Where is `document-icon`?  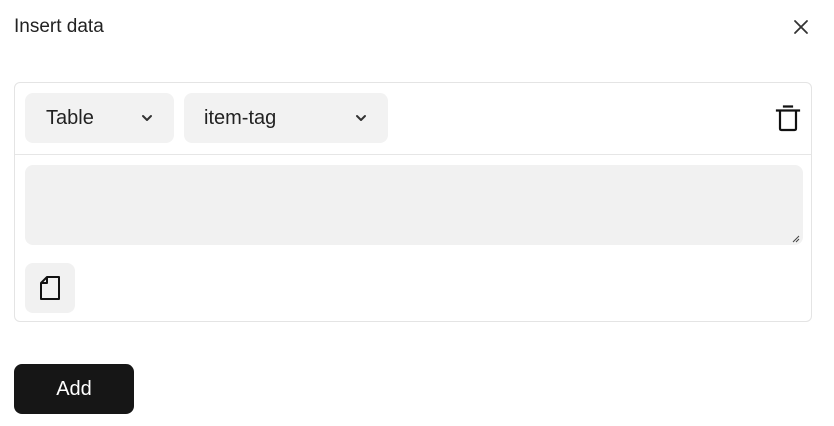
document-icon is located at coordinates (50, 288).